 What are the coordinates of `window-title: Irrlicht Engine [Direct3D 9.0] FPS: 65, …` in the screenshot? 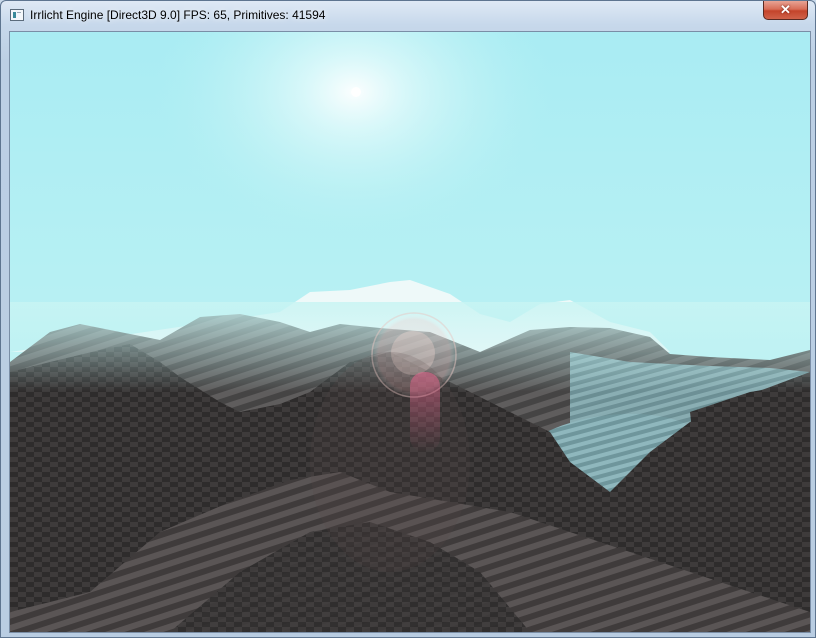 It's located at (178, 15).